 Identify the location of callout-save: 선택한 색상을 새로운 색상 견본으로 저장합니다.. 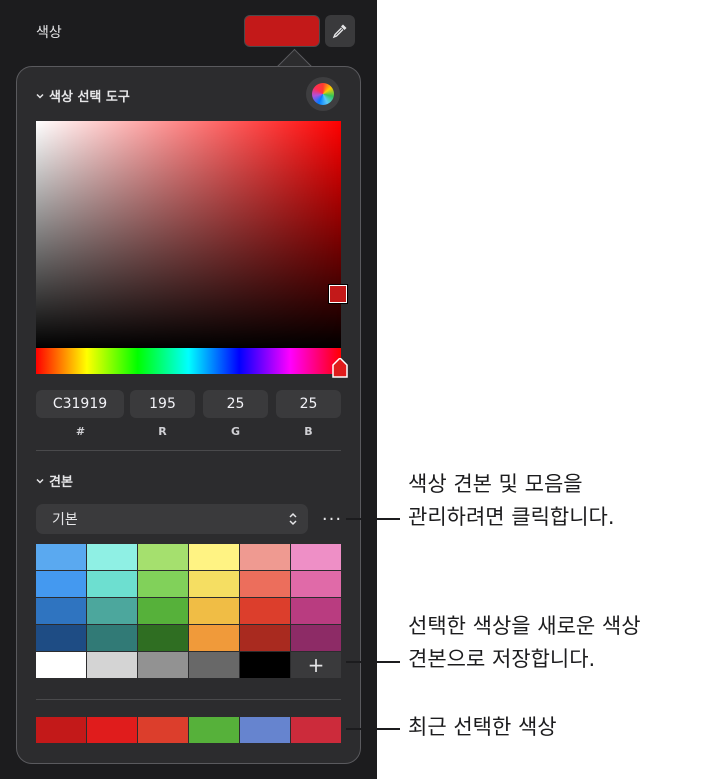
(524, 642).